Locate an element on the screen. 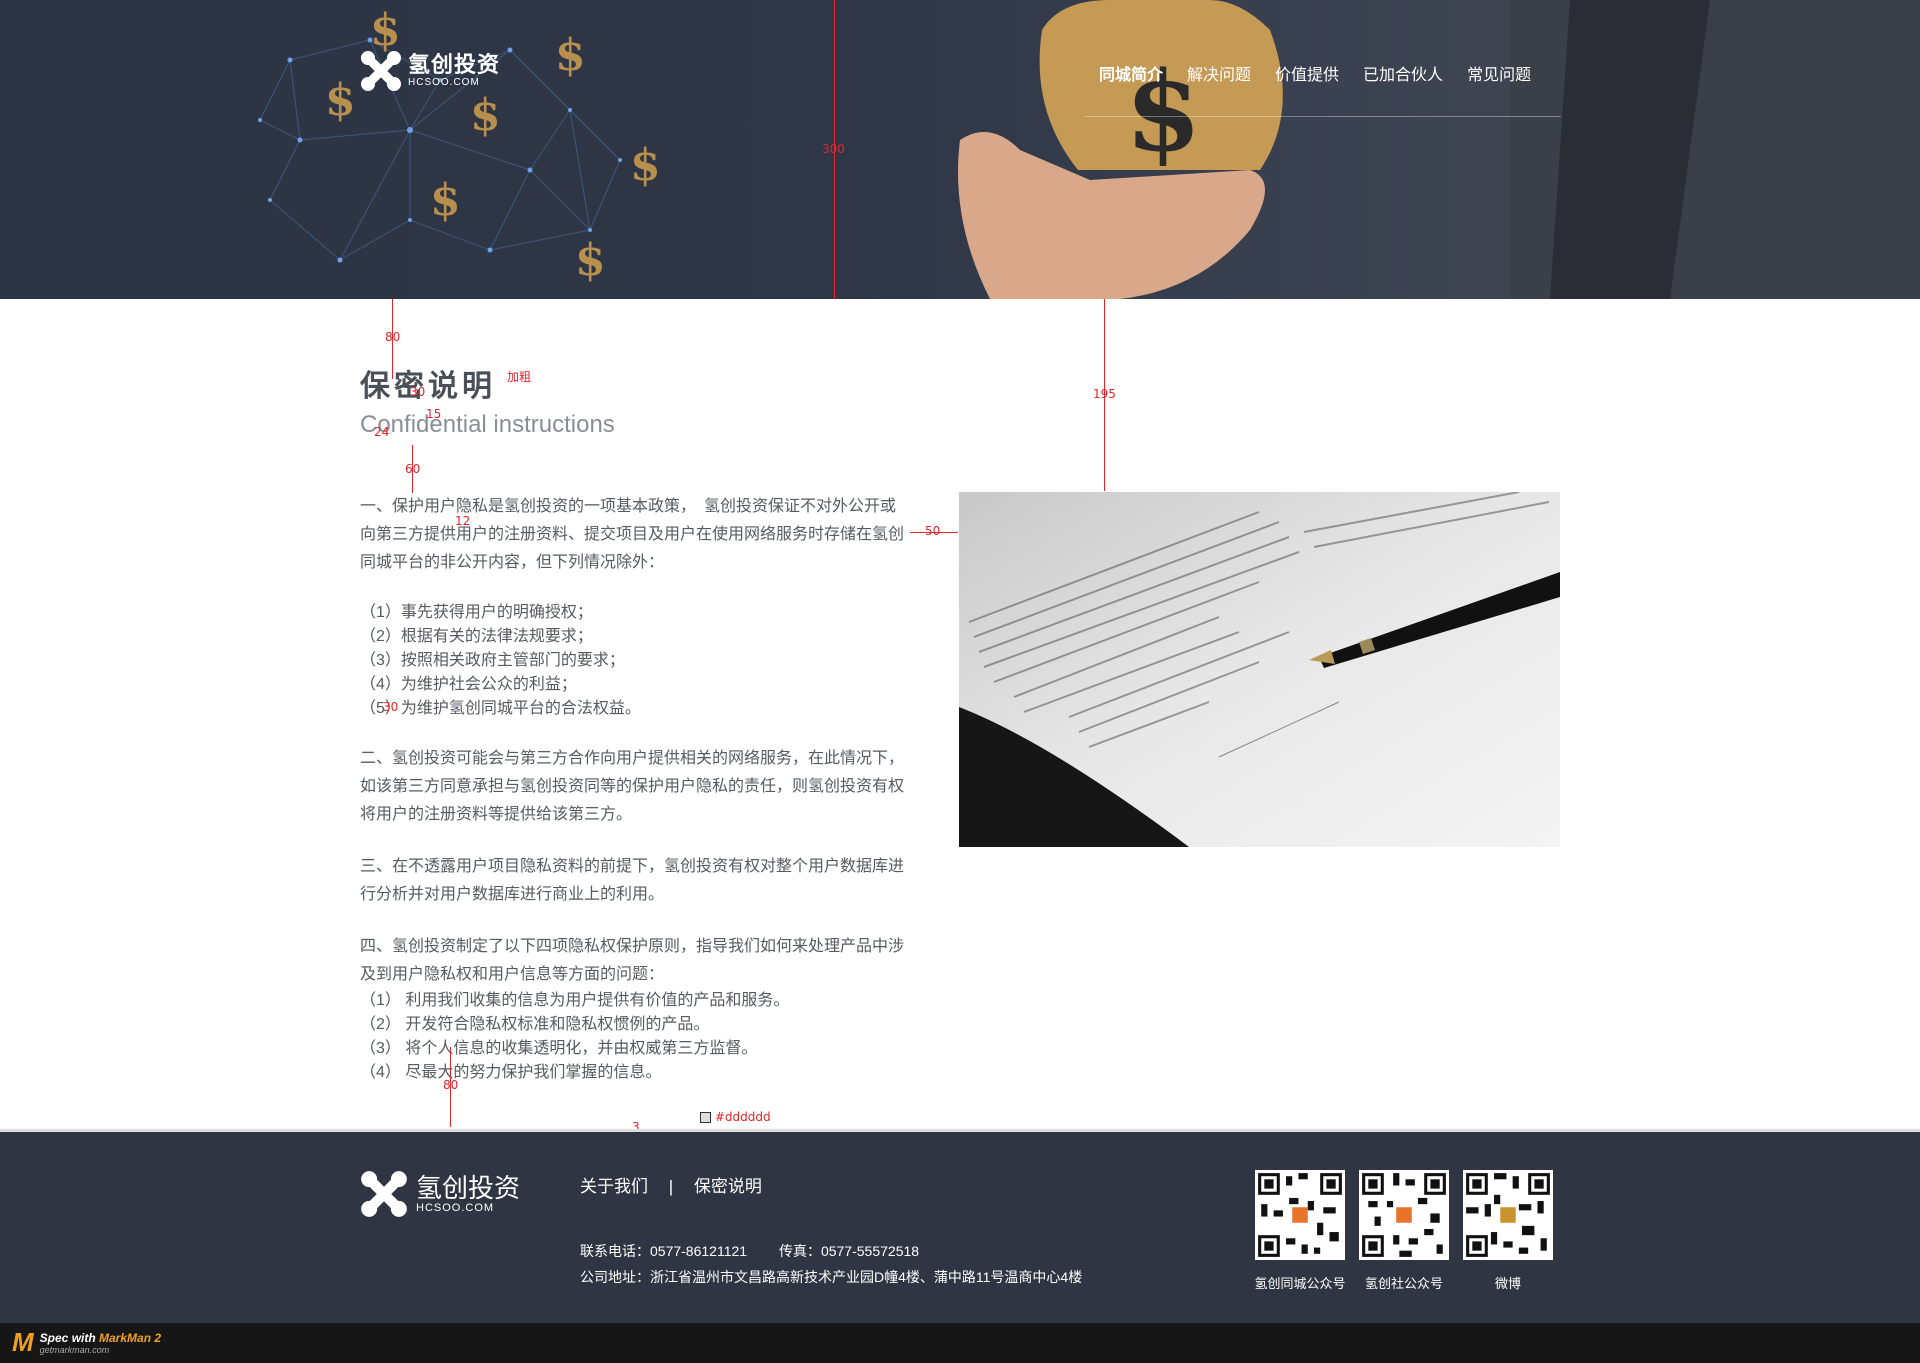 The image size is (1920, 1363). spec-label: 12 is located at coordinates (463, 521).